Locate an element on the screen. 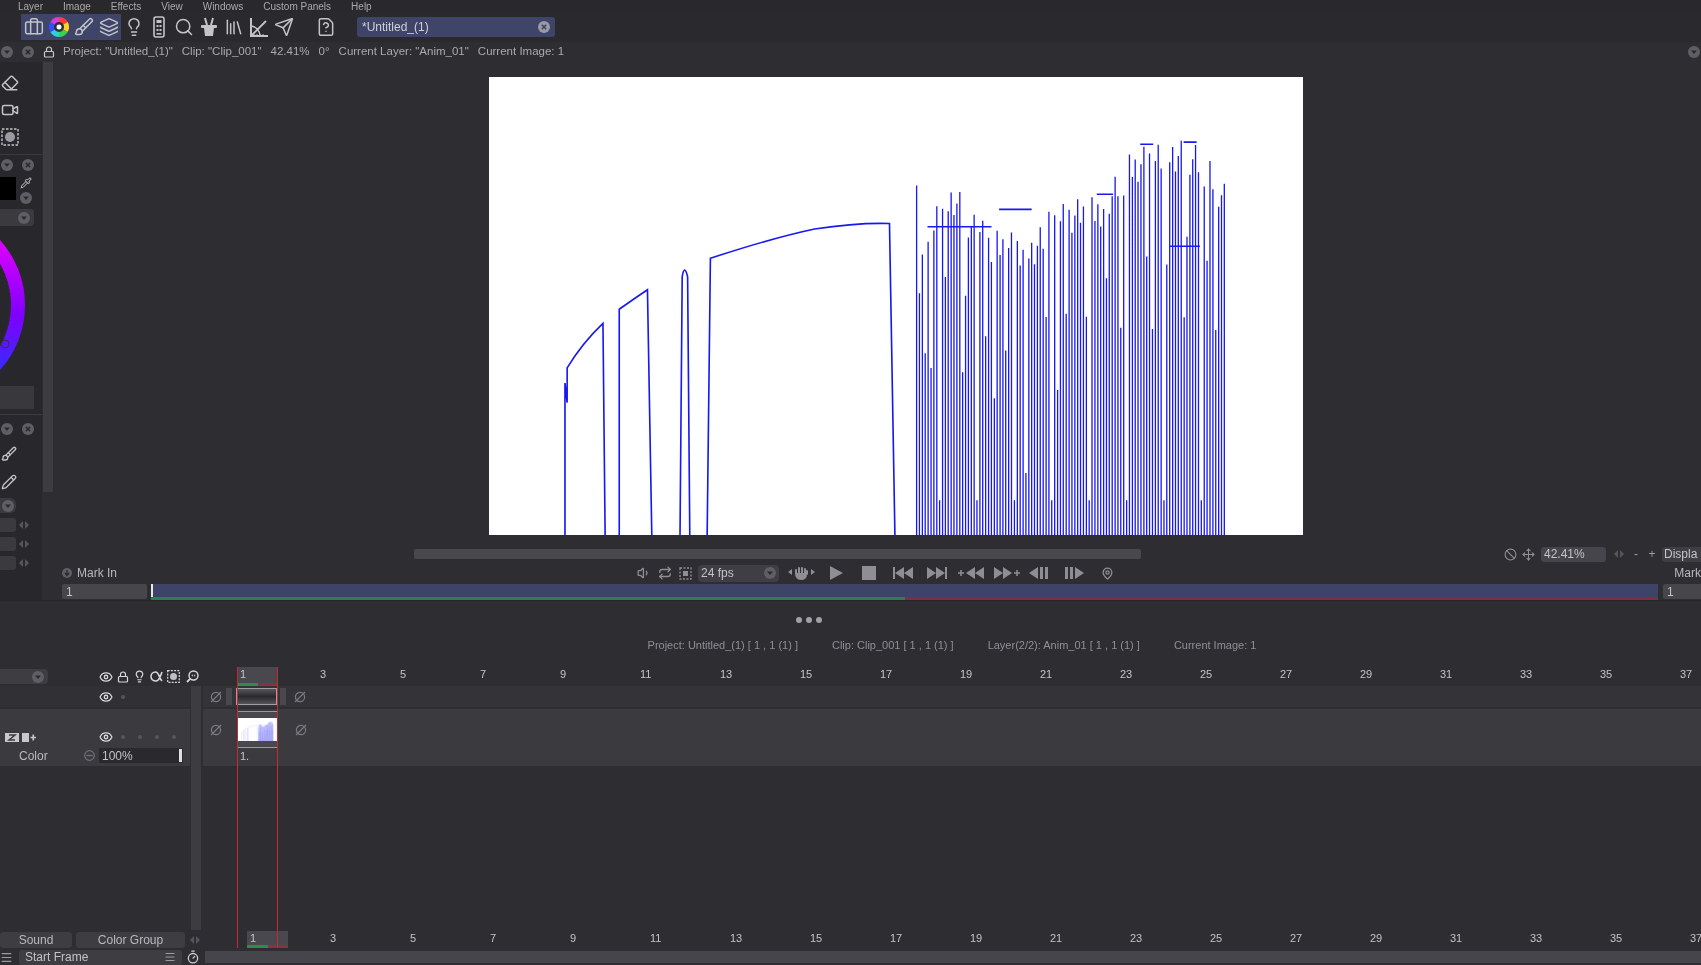 The image size is (1701, 965). blend-mode-label: Color is located at coordinates (50, 755).